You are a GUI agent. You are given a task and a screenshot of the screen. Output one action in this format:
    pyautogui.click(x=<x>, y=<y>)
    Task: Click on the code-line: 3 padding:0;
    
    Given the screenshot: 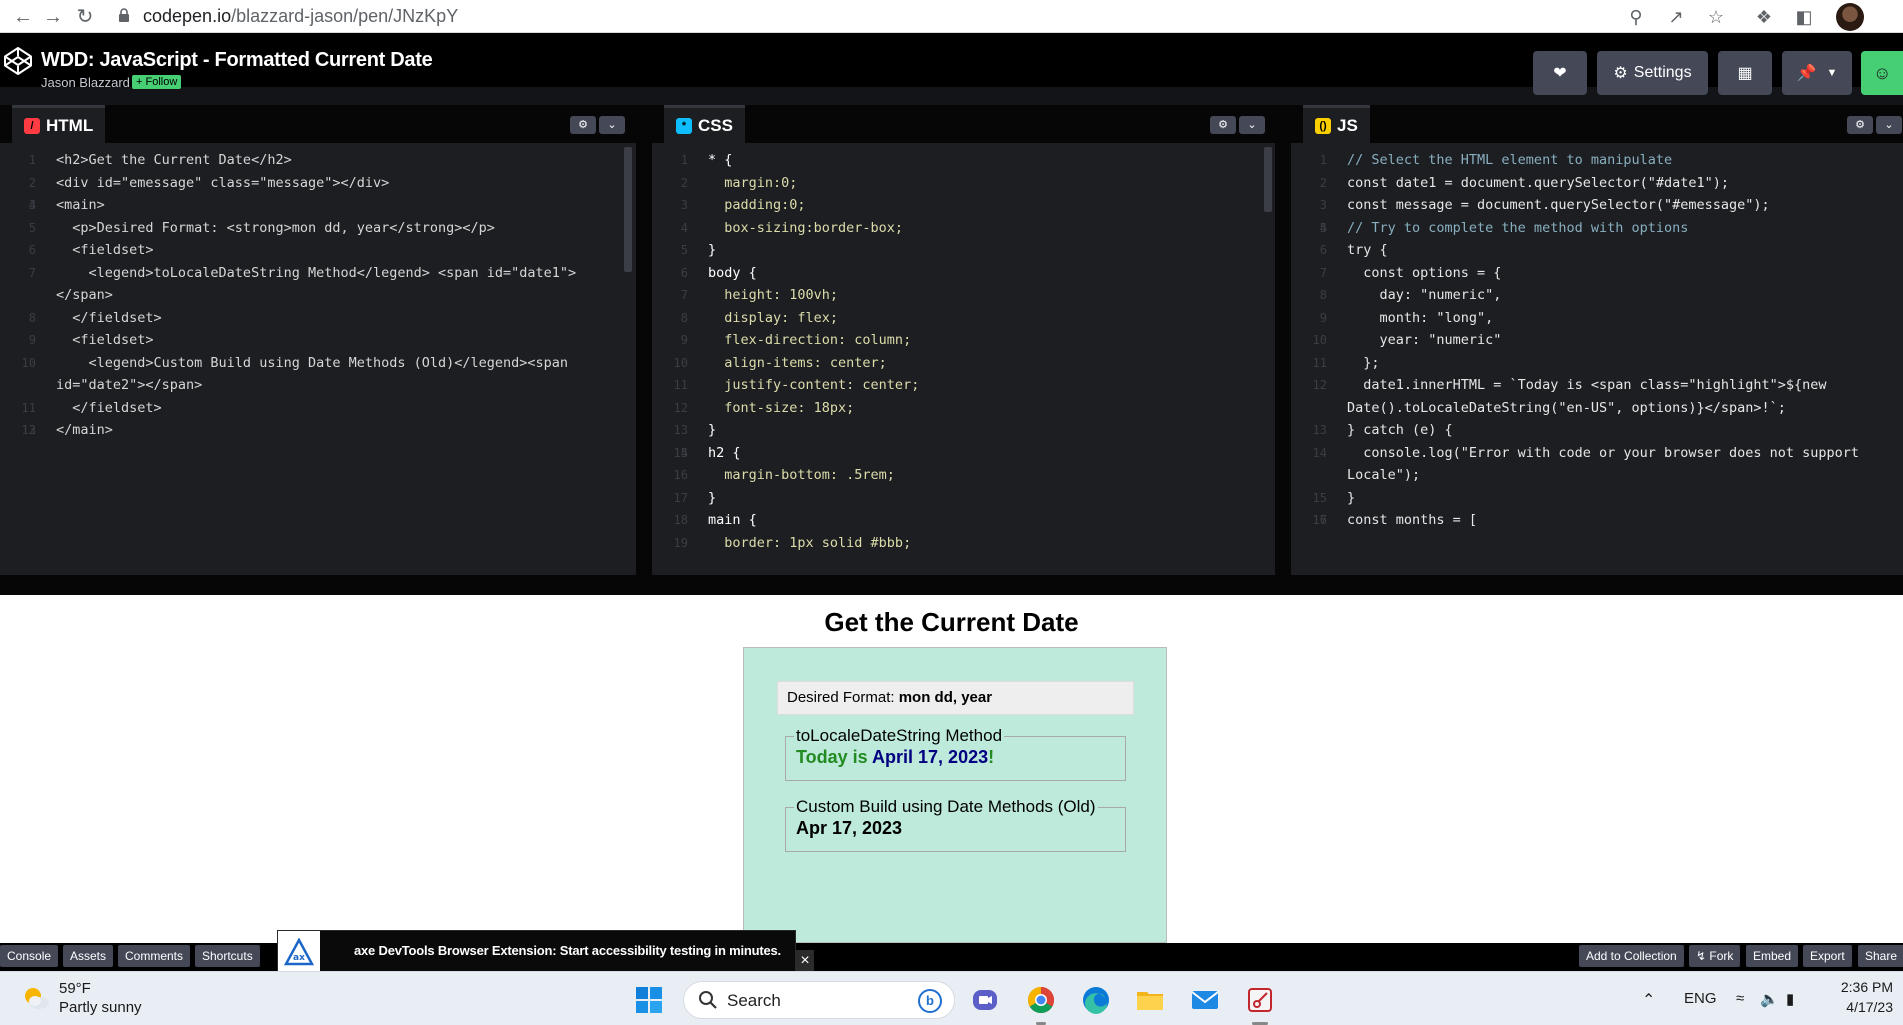 What is the action you would take?
    pyautogui.click(x=969, y=205)
    